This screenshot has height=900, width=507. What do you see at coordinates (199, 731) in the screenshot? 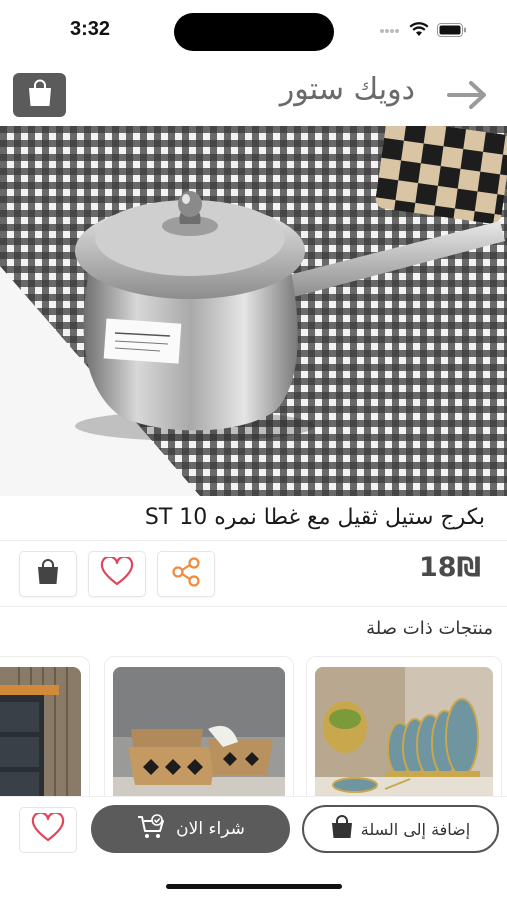
I see `woven-baskets-product-photo` at bounding box center [199, 731].